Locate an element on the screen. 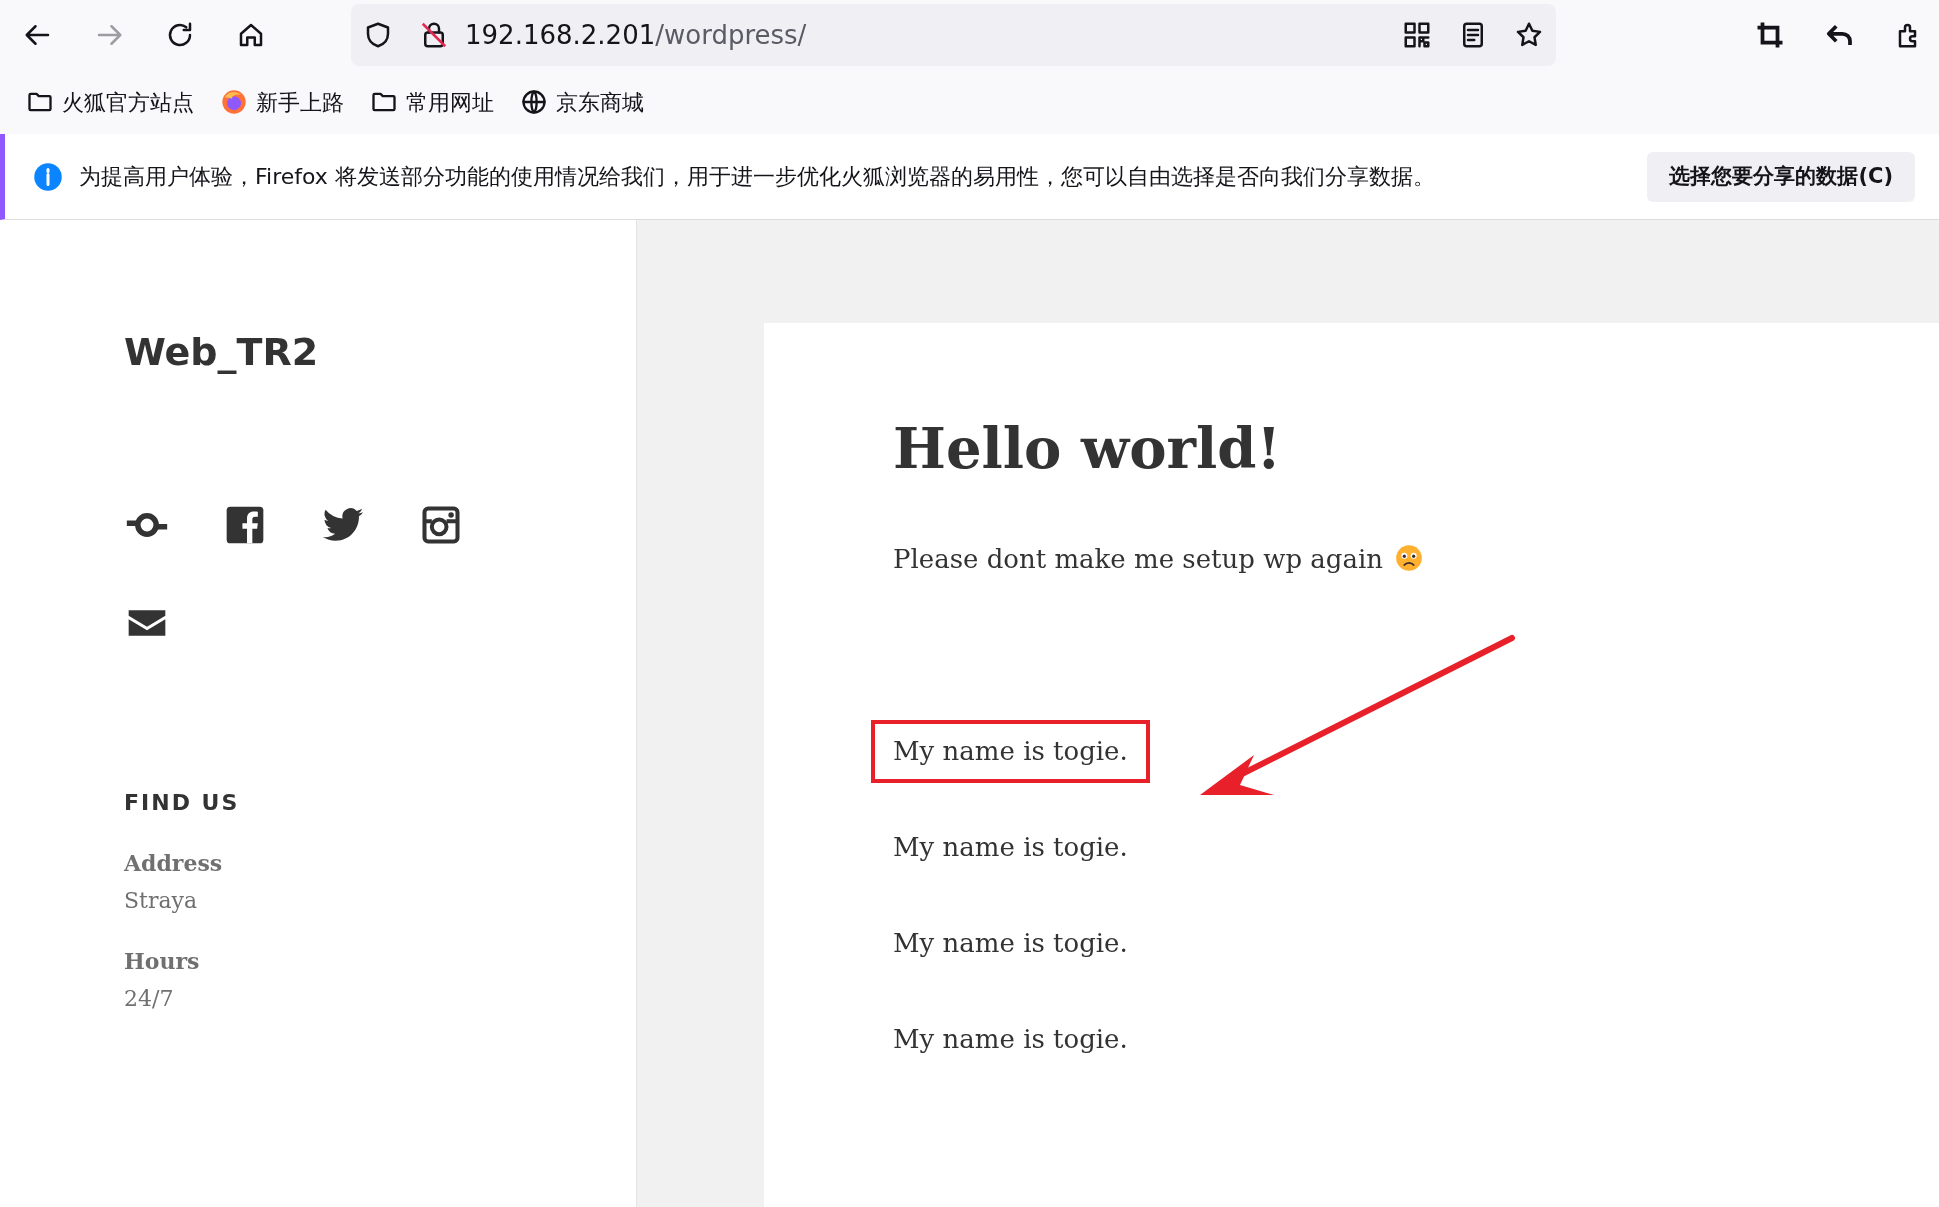 Image resolution: width=1939 pixels, height=1207 pixels. post-title: Hello world! is located at coordinates (1416, 449).